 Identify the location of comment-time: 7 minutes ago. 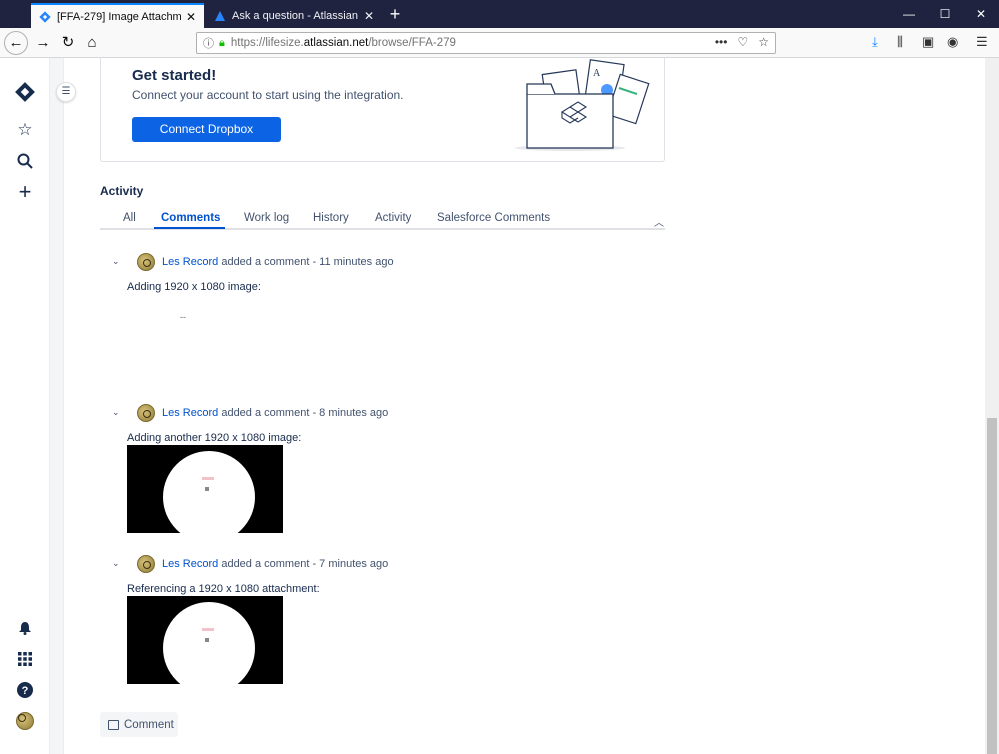
(353, 564).